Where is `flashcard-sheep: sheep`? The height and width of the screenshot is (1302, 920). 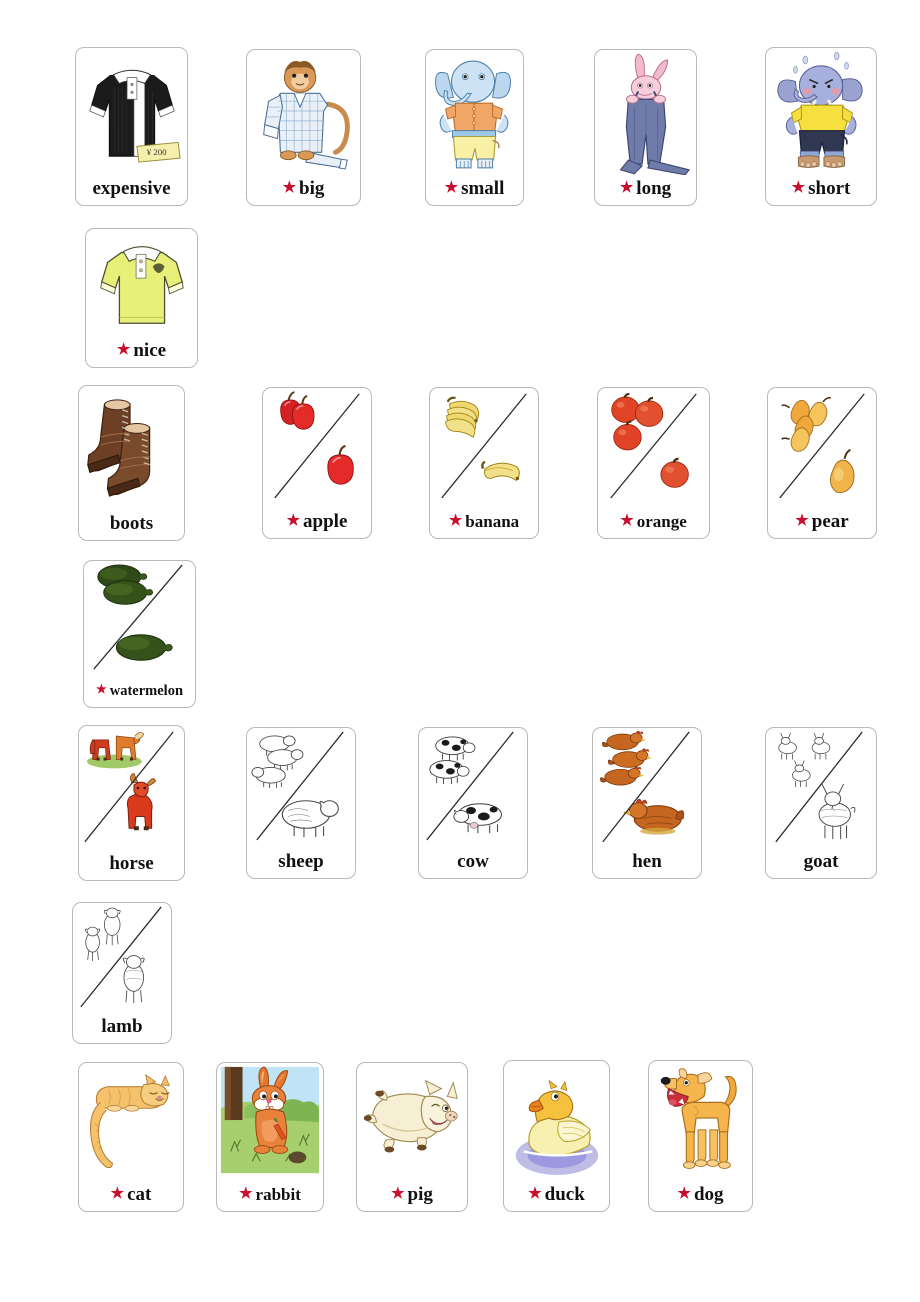
flashcard-sheep: sheep is located at coordinates (301, 803).